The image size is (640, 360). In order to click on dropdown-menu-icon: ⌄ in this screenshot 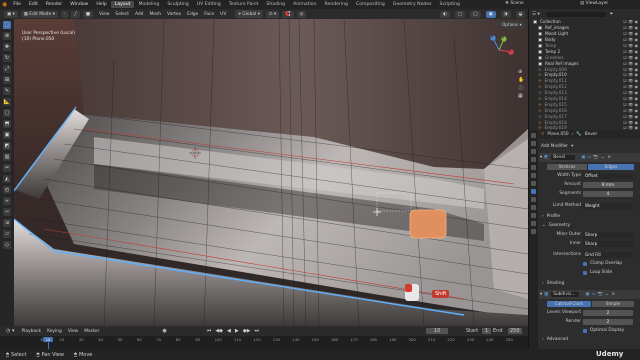, I will do `click(603, 157)`.